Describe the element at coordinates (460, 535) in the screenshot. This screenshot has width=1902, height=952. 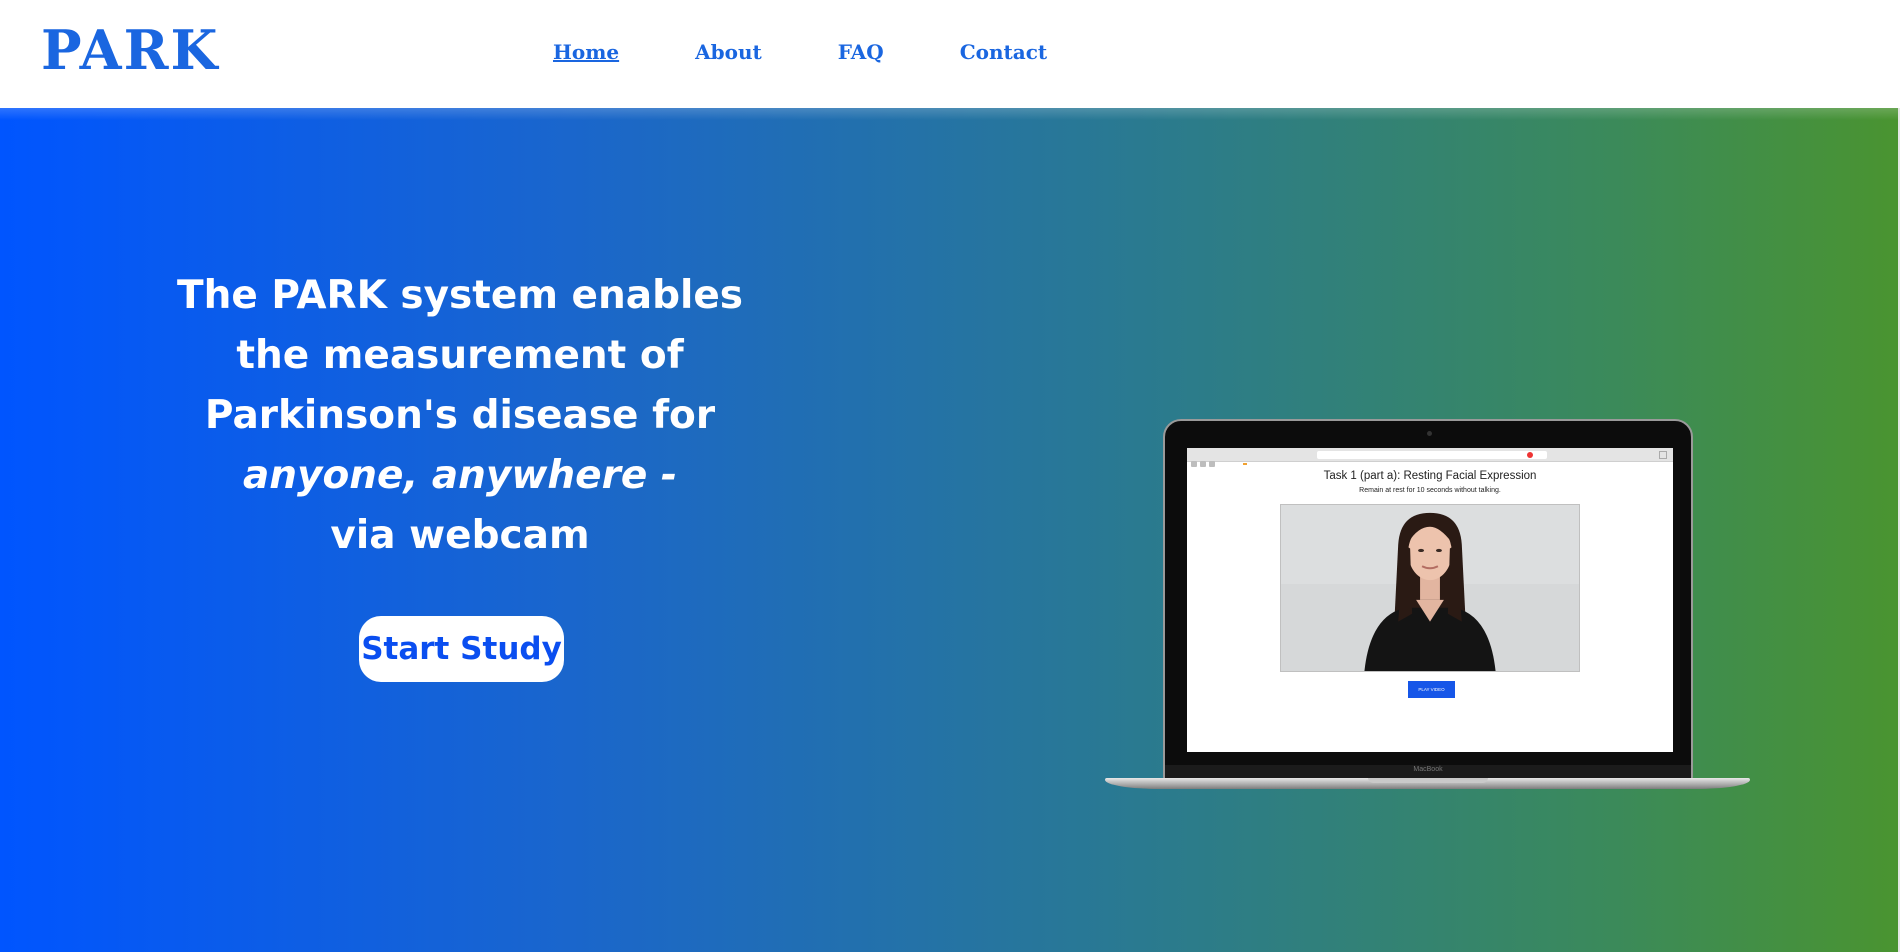
I see `headline-line-5: via webcam` at that location.